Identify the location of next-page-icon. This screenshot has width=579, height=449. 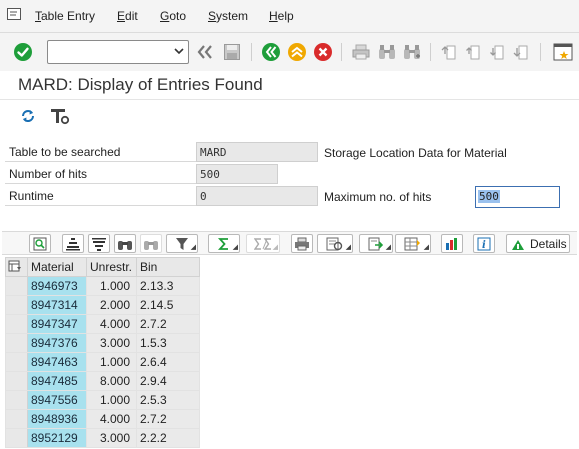
(497, 52).